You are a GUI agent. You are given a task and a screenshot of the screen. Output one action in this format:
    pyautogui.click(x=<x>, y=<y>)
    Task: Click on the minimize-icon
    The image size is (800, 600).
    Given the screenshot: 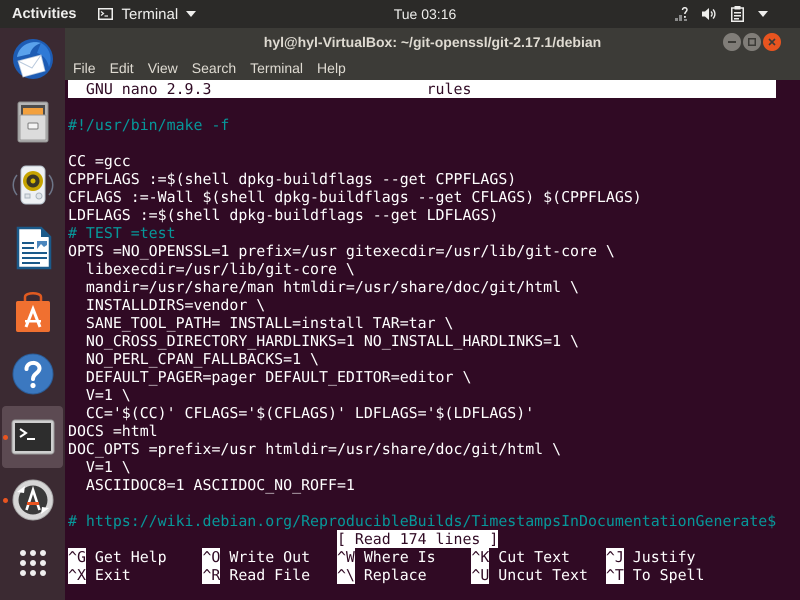 What is the action you would take?
    pyautogui.click(x=732, y=42)
    